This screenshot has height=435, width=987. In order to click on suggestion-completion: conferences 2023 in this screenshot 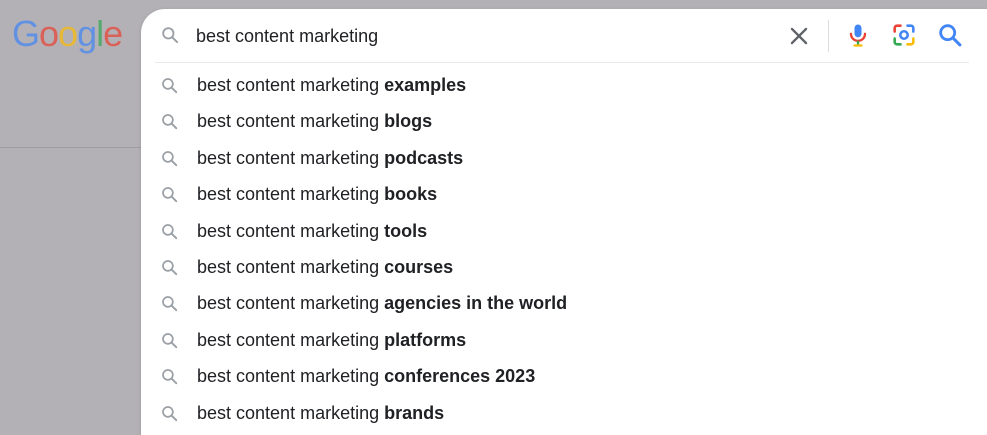, I will do `click(460, 376)`.